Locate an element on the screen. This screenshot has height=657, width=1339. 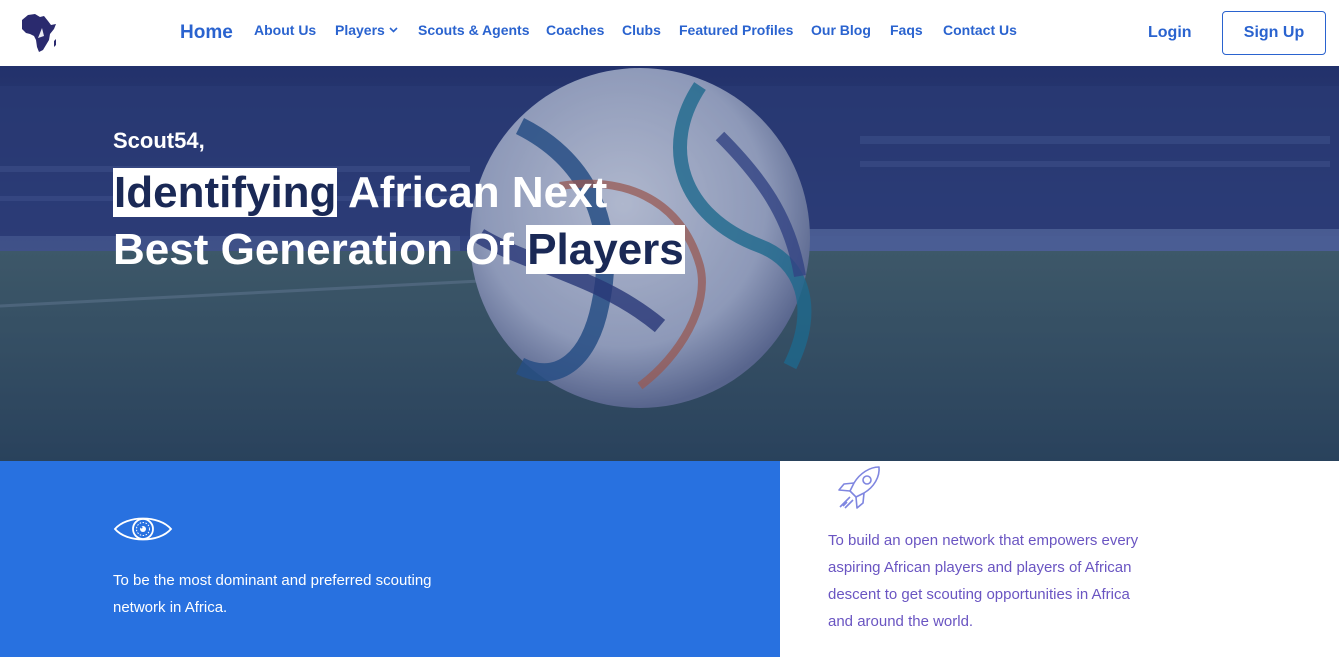
nav-home: Home is located at coordinates (206, 33).